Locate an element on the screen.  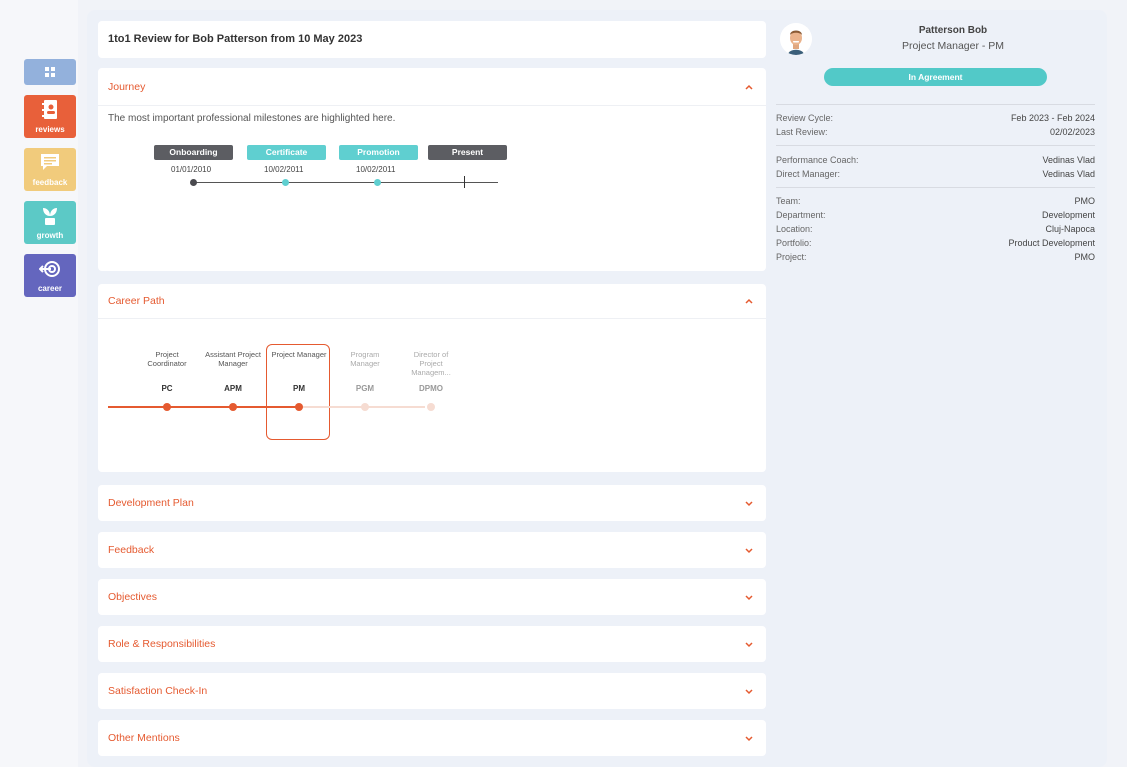
section-header: Objectives is located at coordinates (132, 597).